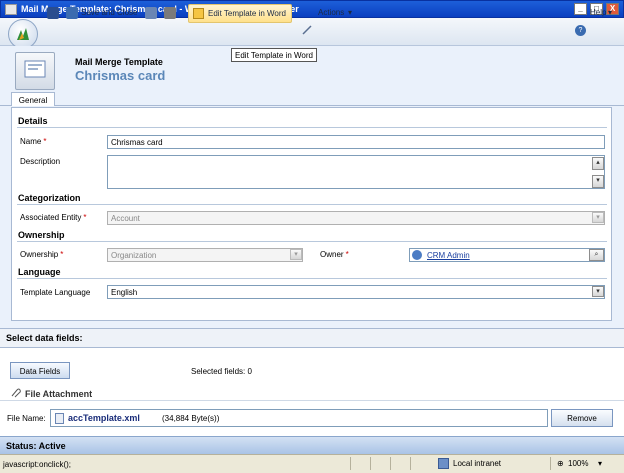 Image resolution: width=624 pixels, height=473 pixels. What do you see at coordinates (580, 30) in the screenshot?
I see `help-icon: ?` at bounding box center [580, 30].